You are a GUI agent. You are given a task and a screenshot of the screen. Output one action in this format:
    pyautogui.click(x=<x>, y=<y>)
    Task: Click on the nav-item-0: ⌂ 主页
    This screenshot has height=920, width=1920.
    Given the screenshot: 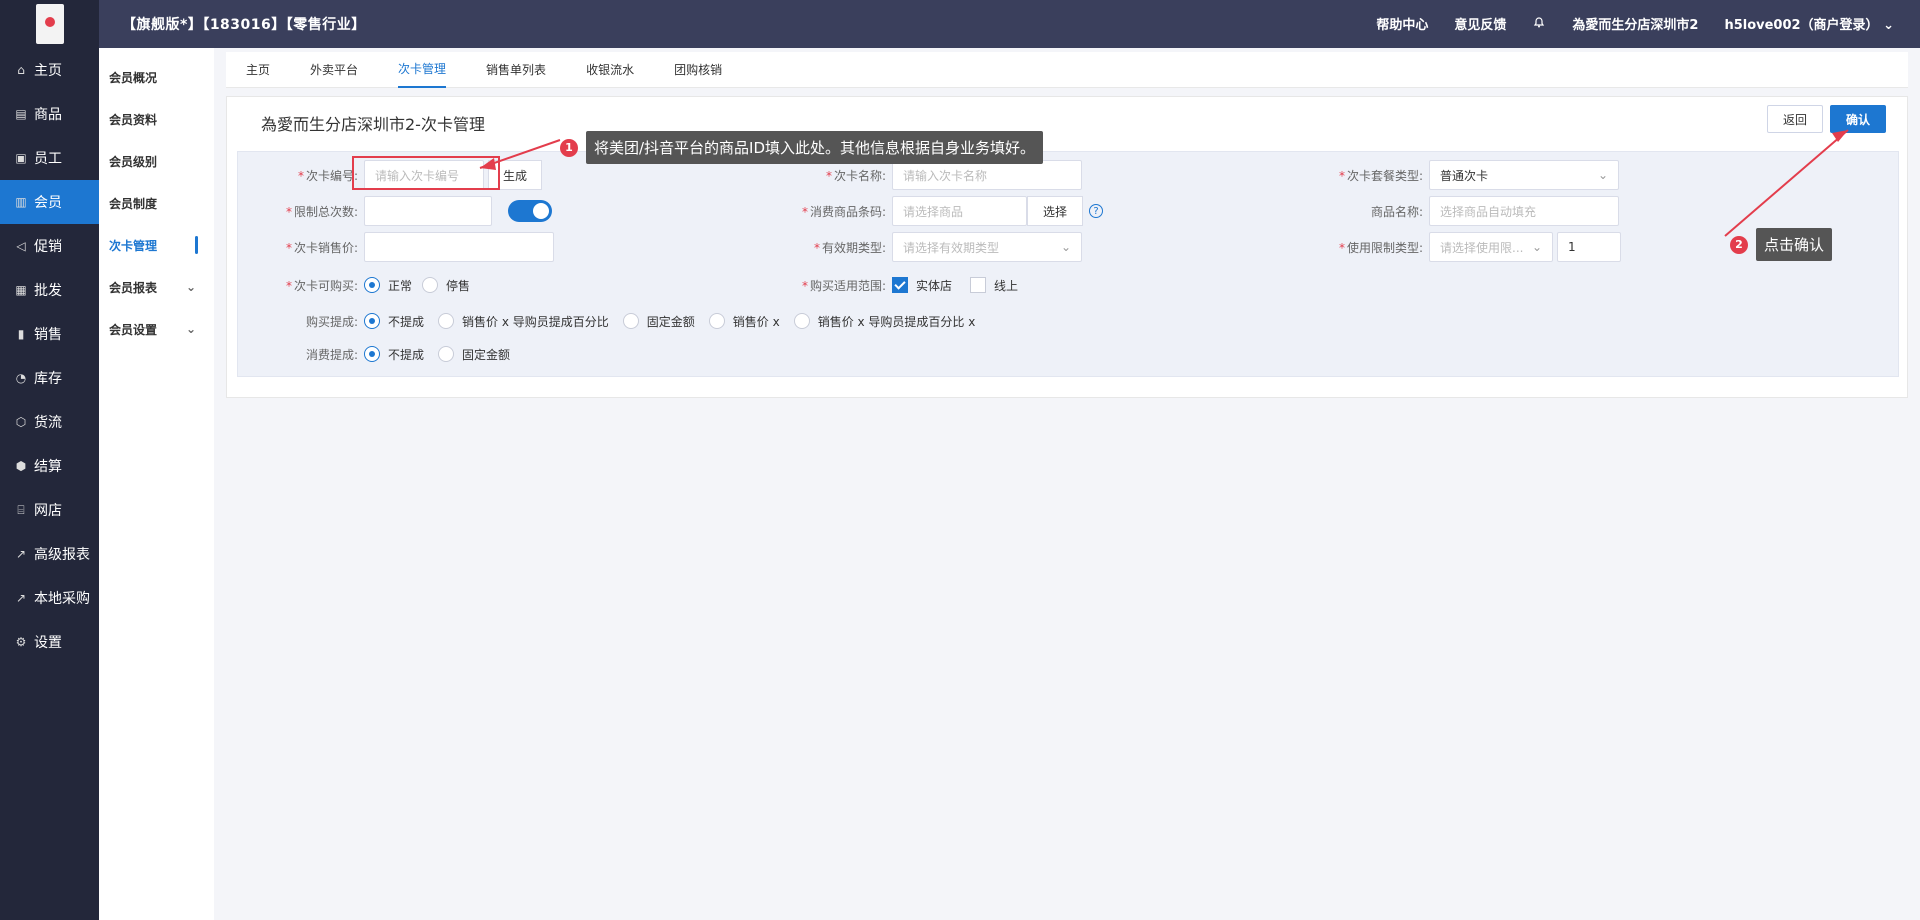 What is the action you would take?
    pyautogui.click(x=49, y=70)
    